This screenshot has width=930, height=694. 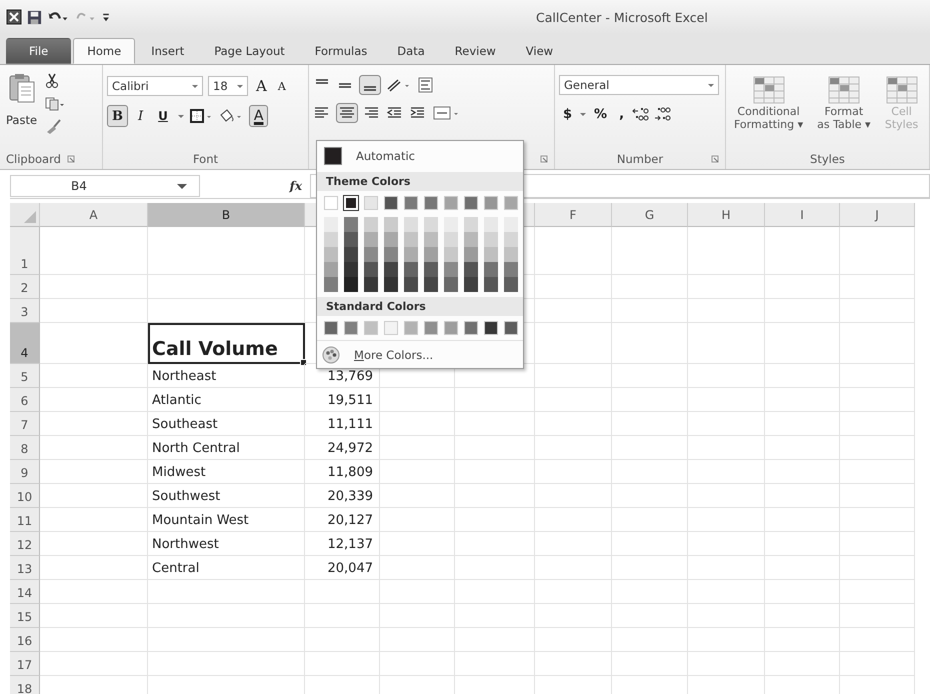 I want to click on name-box: B4, so click(x=105, y=186).